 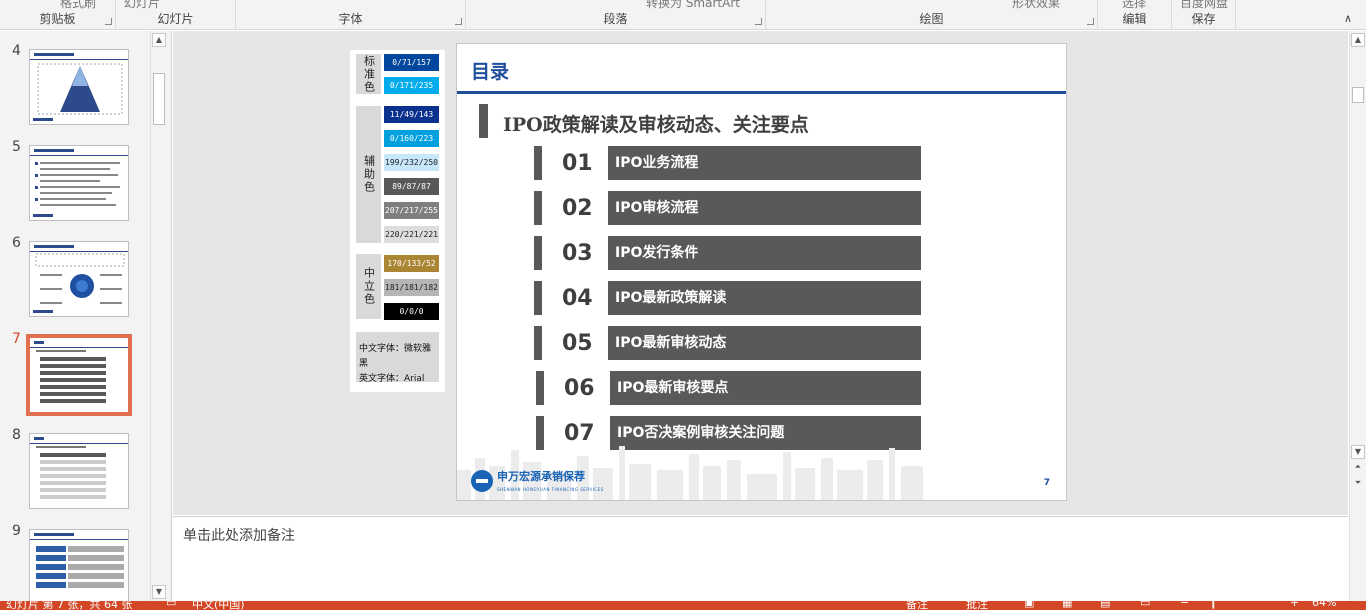 I want to click on toc-label: IPO业务流程, so click(x=764, y=163).